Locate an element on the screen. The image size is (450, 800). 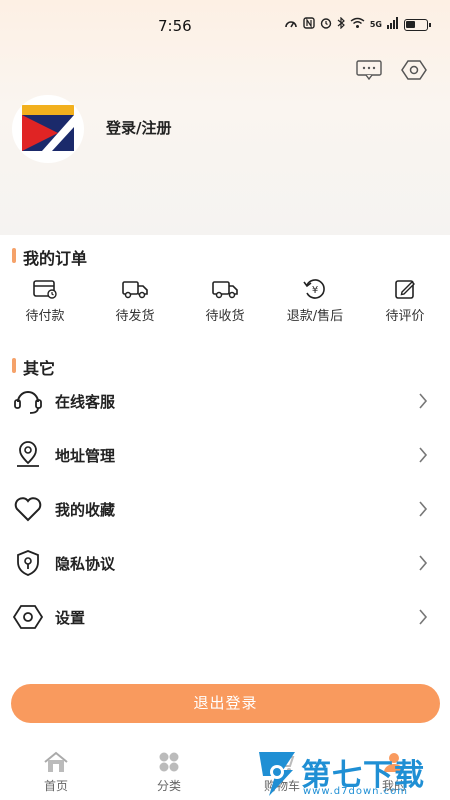
status-time: 7:56 is located at coordinates (175, 26).